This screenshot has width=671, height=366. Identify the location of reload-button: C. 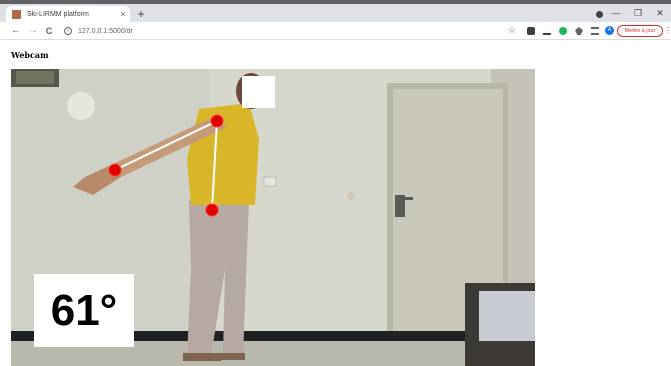
(49, 31).